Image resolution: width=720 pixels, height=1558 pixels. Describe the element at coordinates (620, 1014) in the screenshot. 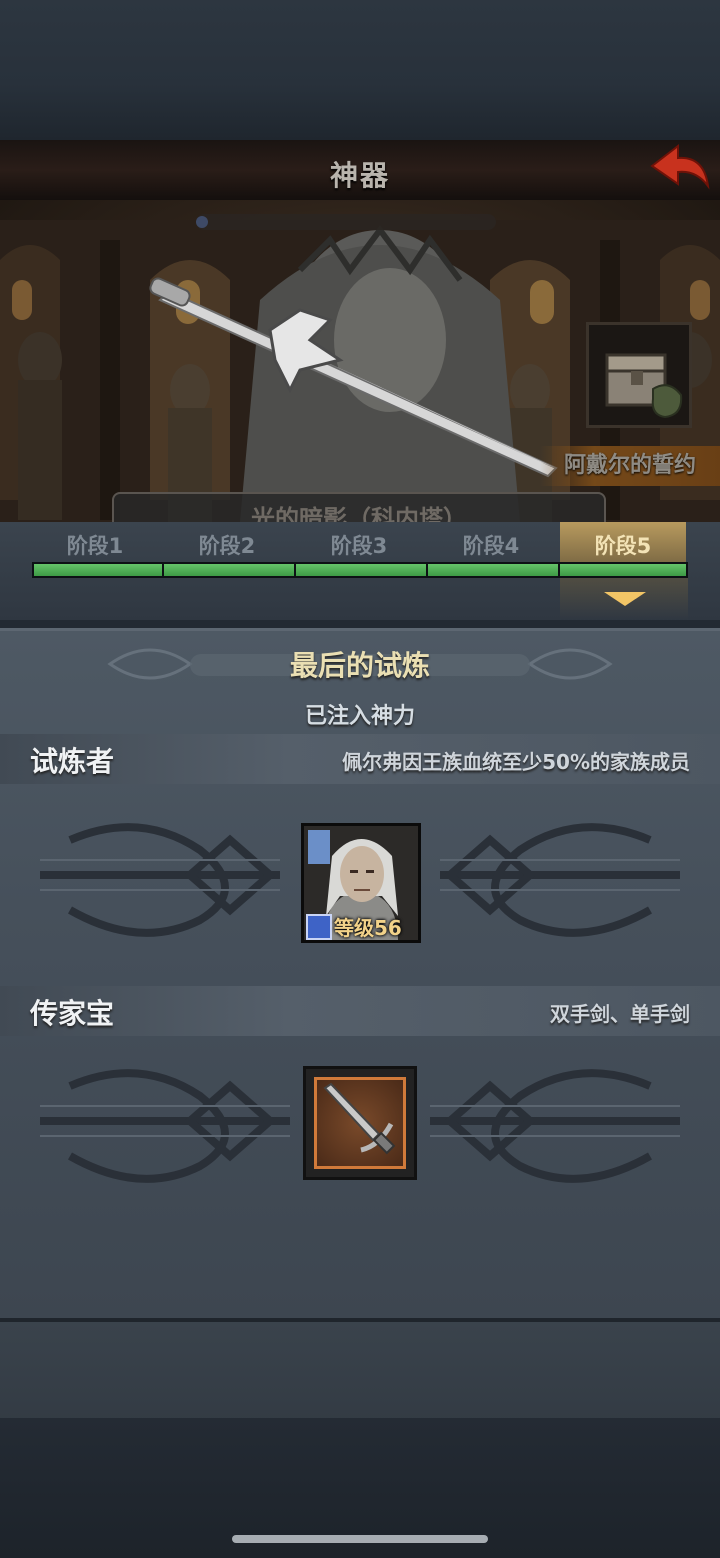

I see `heirloom-requirement: 双手剑、单手剑` at that location.